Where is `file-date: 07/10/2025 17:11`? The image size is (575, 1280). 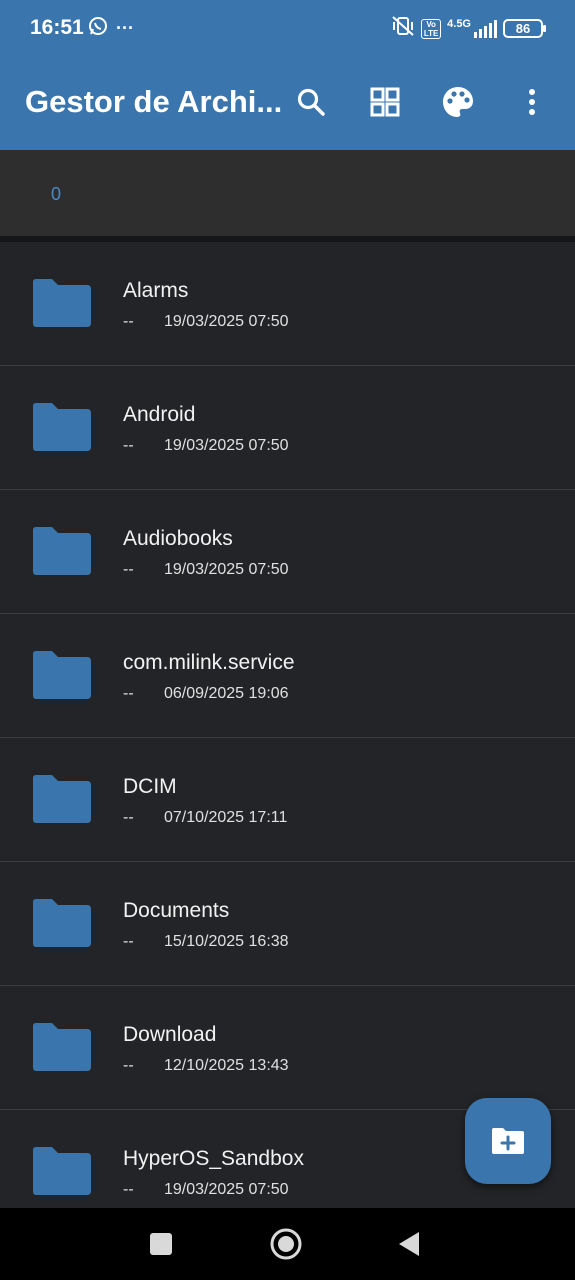 file-date: 07/10/2025 17:11 is located at coordinates (226, 817).